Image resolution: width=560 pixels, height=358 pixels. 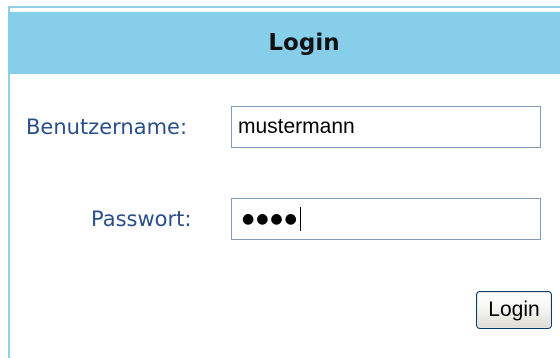 What do you see at coordinates (304, 43) in the screenshot?
I see `login-title: Login` at bounding box center [304, 43].